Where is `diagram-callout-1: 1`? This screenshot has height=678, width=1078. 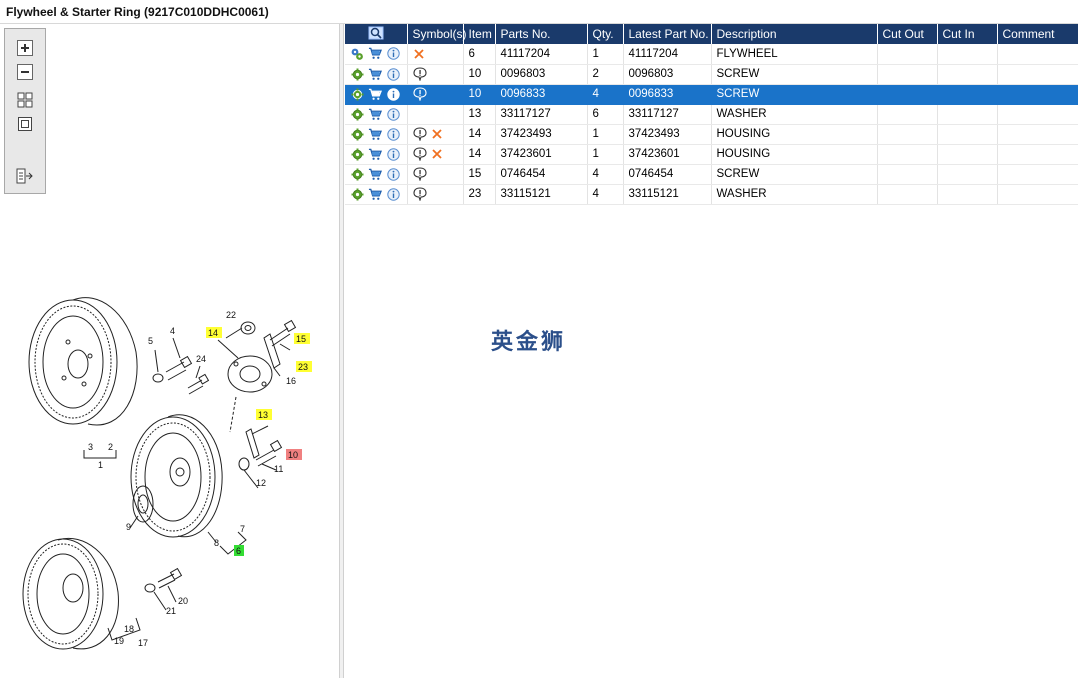
diagram-callout-1: 1 is located at coordinates (100, 465).